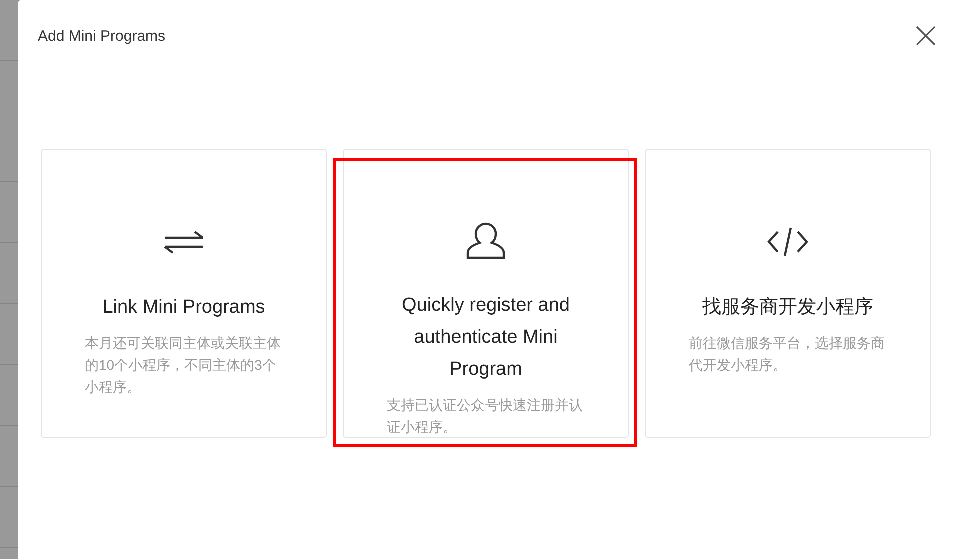  What do you see at coordinates (184, 308) in the screenshot?
I see `card-title: Link Mini Programs` at bounding box center [184, 308].